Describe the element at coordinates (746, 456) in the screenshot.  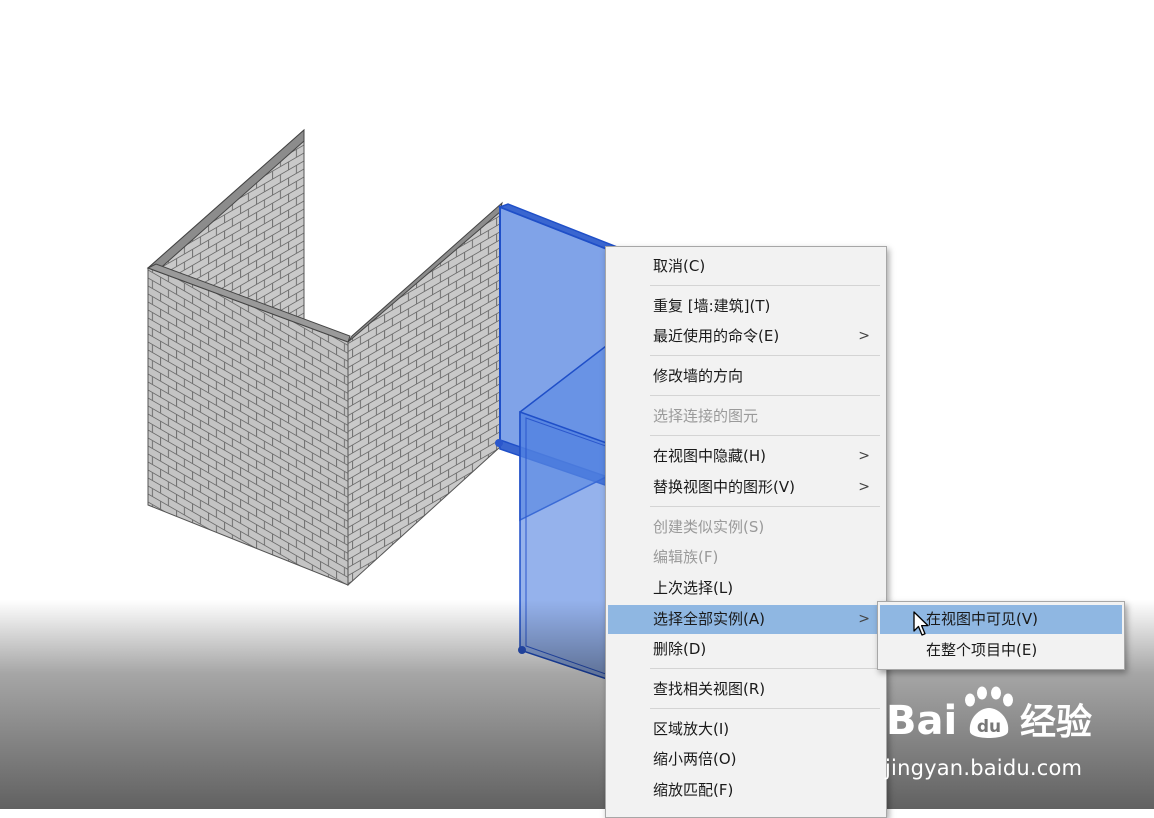
I see `menu-item-hide-in-view: 在视图中隐藏(H) >` at that location.